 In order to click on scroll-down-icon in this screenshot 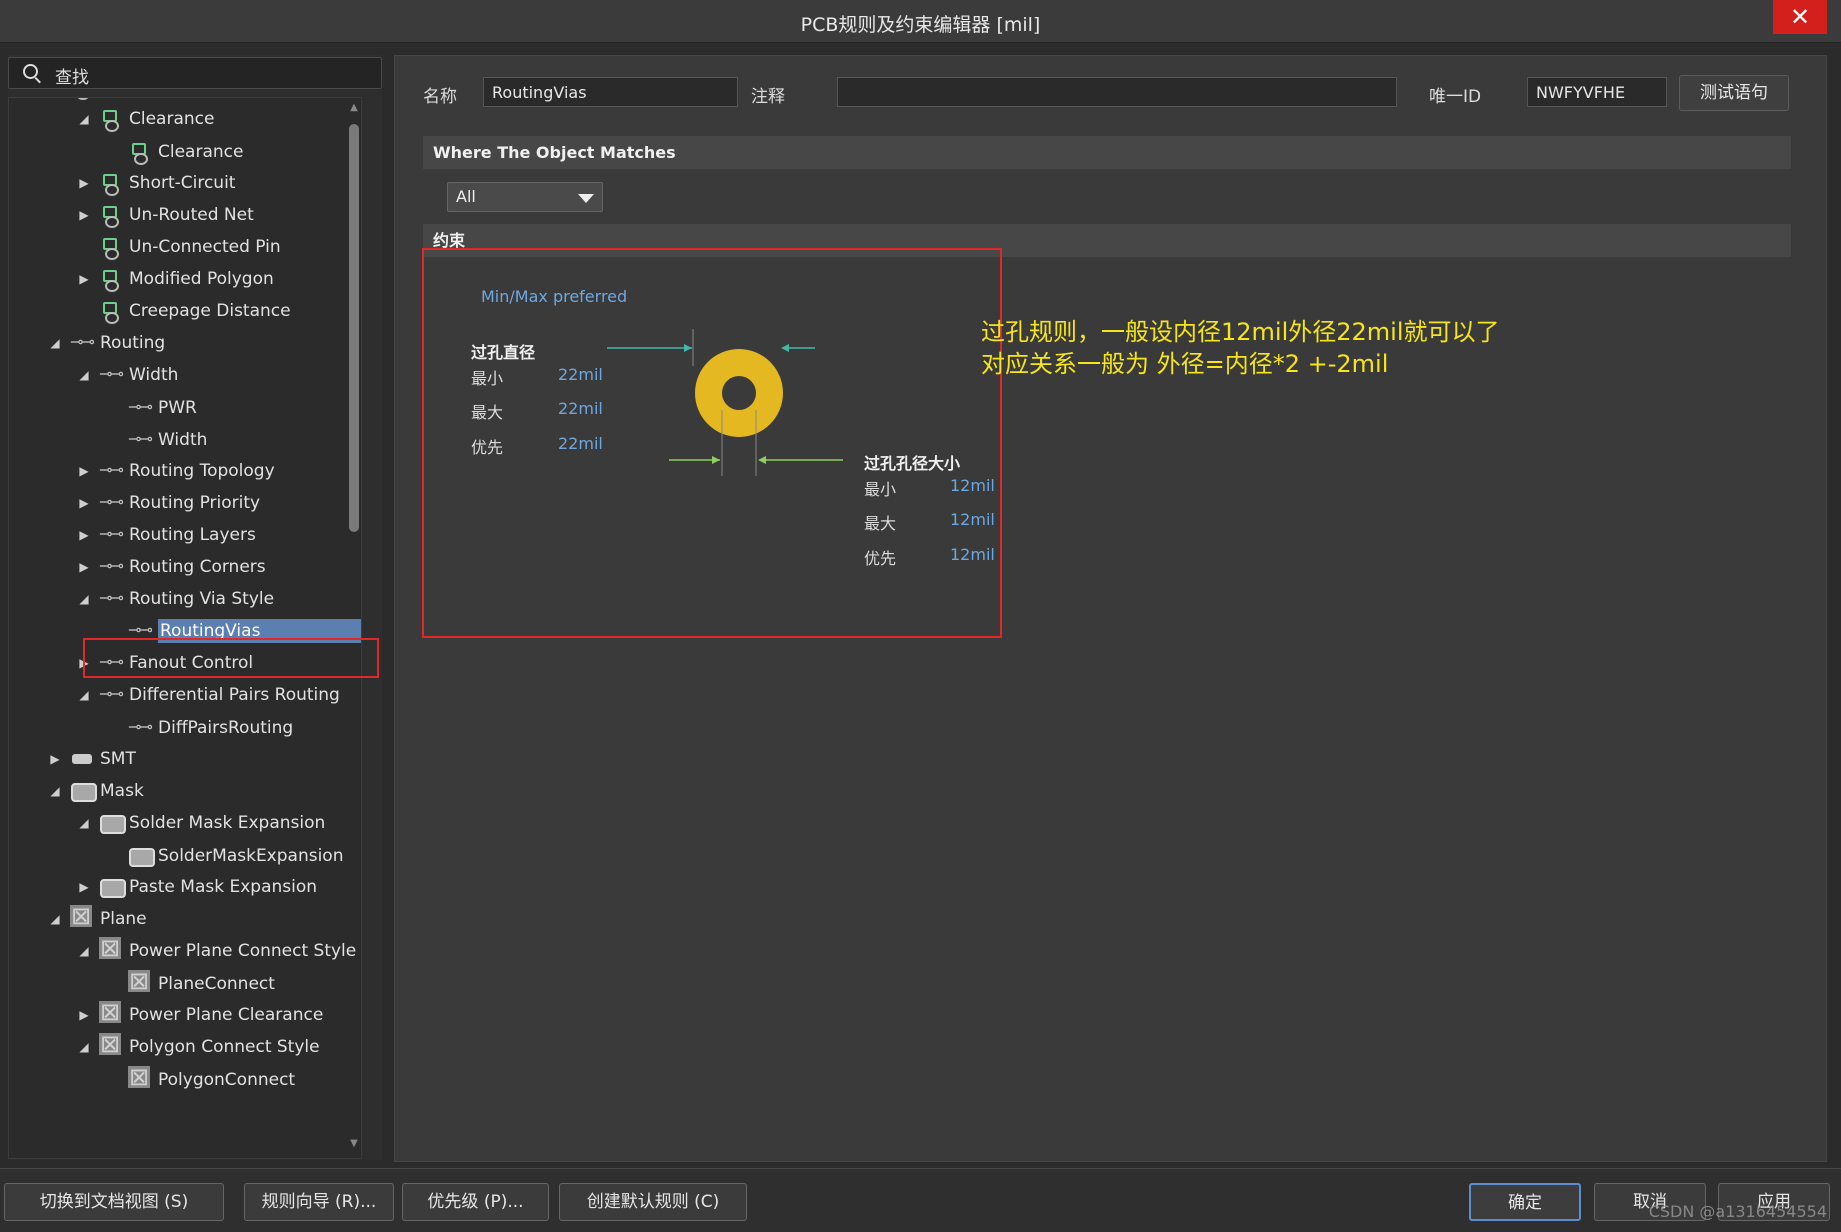, I will do `click(354, 1145)`.